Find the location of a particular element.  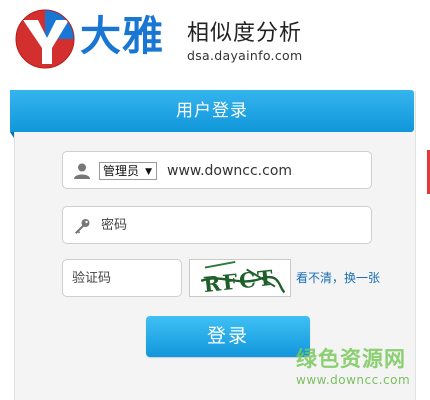

brand-name: 大雅 is located at coordinates (122, 36).